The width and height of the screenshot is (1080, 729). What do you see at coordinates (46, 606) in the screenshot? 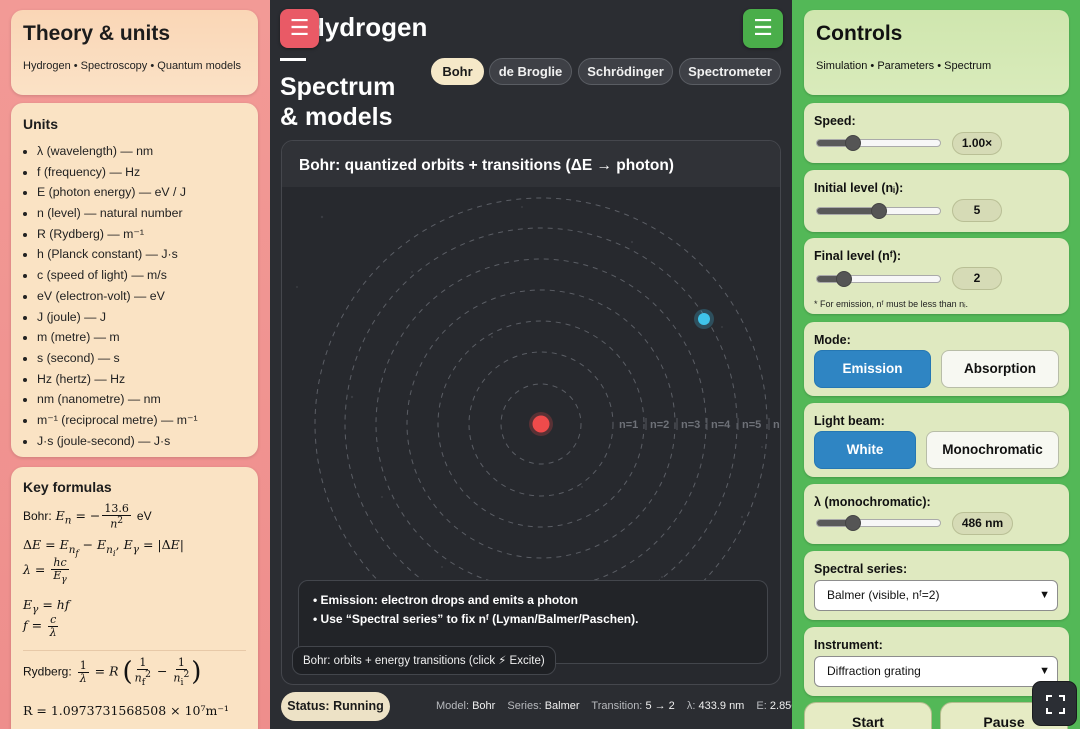
I see `formula-photon-energy: Eγ = hf` at bounding box center [46, 606].